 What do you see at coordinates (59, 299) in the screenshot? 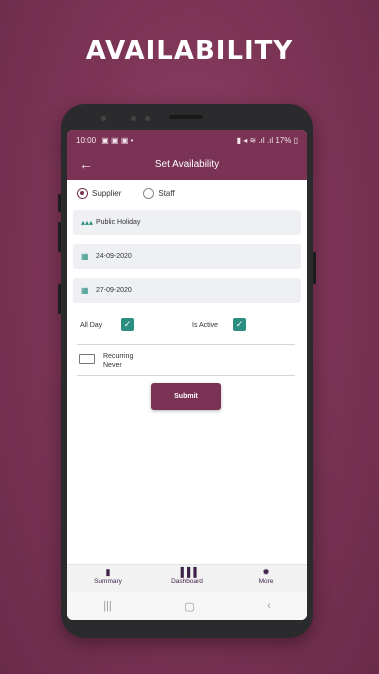
I see `volume-down-button` at bounding box center [59, 299].